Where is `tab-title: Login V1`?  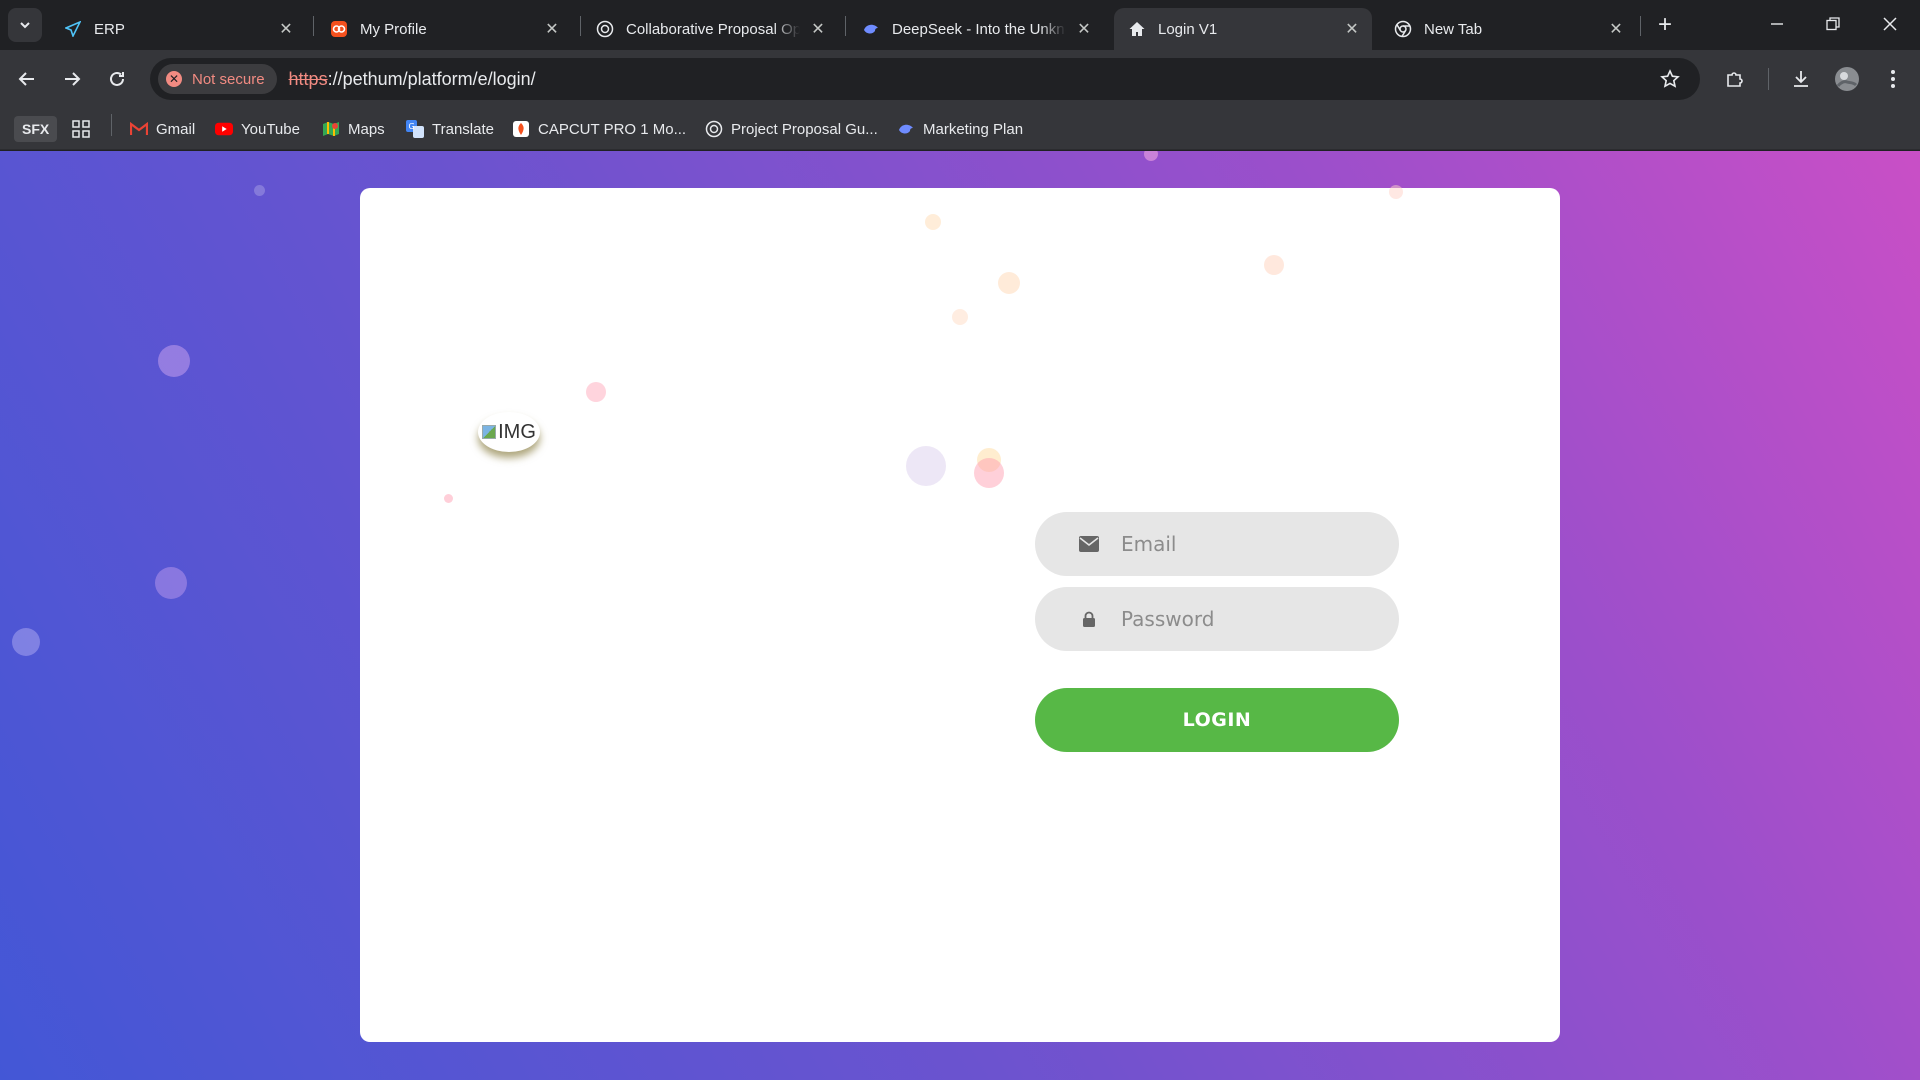 tab-title: Login V1 is located at coordinates (1188, 29).